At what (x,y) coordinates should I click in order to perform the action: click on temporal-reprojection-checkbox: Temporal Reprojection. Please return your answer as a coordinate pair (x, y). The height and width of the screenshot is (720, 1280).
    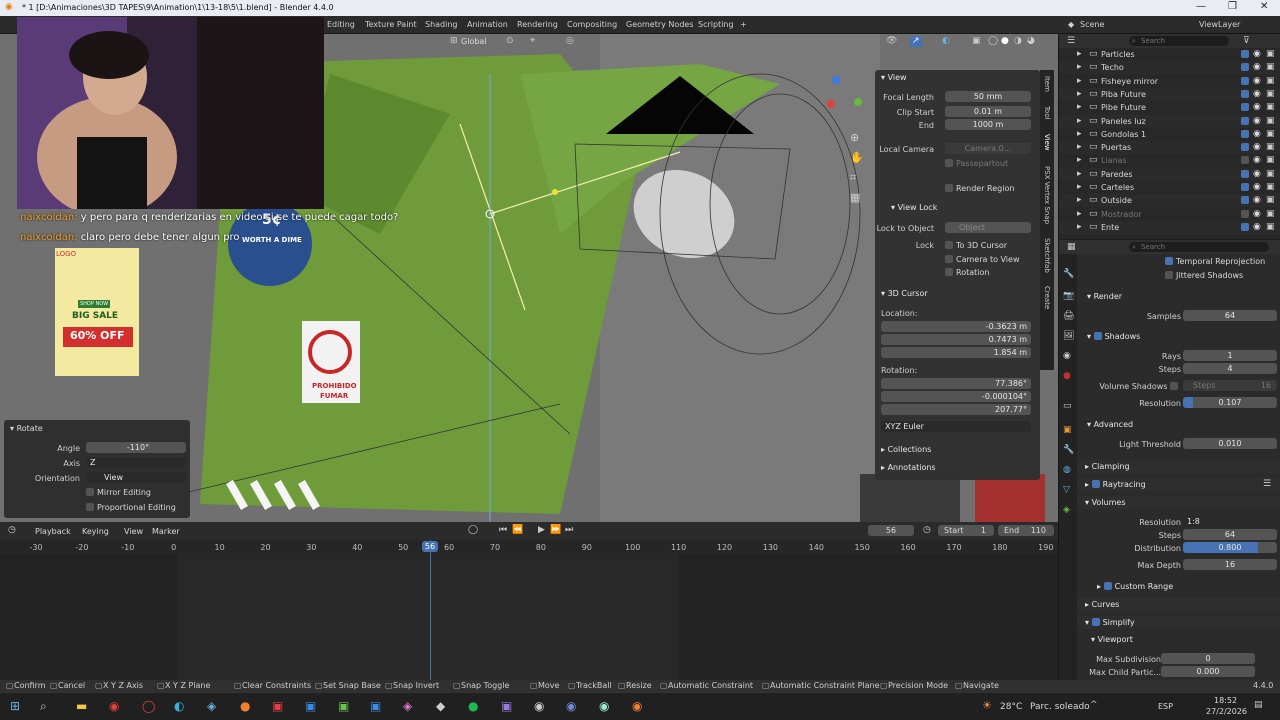
    Looking at the image, I should click on (1215, 261).